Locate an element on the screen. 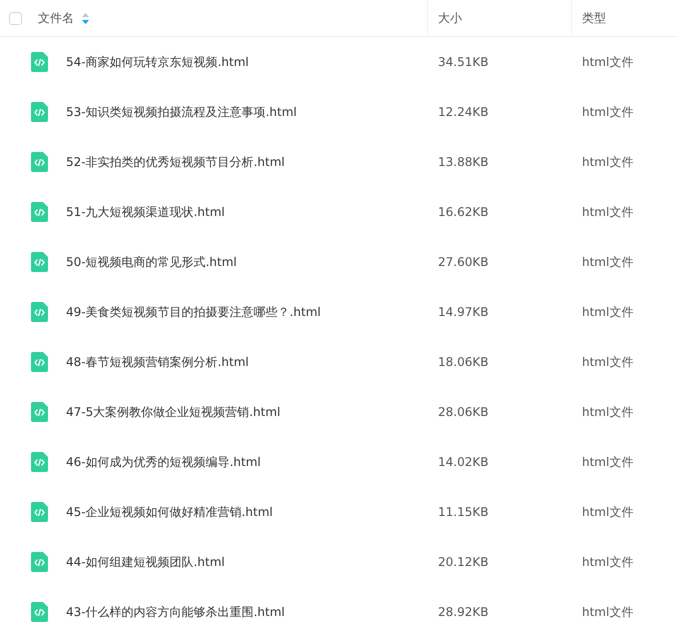 This screenshot has width=678, height=631. file-name: 45-企业短视频如何做好精准营销.html is located at coordinates (169, 512).